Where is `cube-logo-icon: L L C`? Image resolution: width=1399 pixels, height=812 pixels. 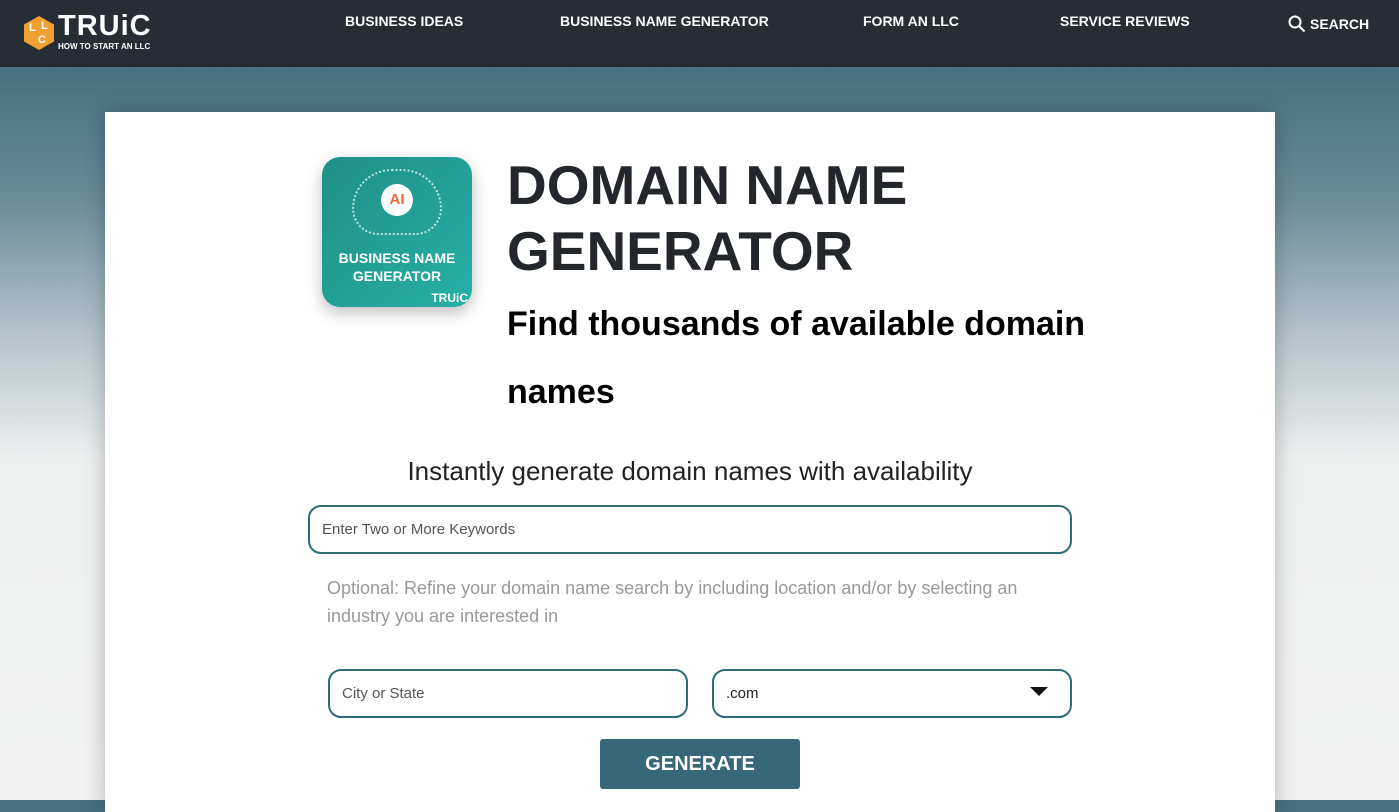
cube-logo-icon: L L C is located at coordinates (39, 33).